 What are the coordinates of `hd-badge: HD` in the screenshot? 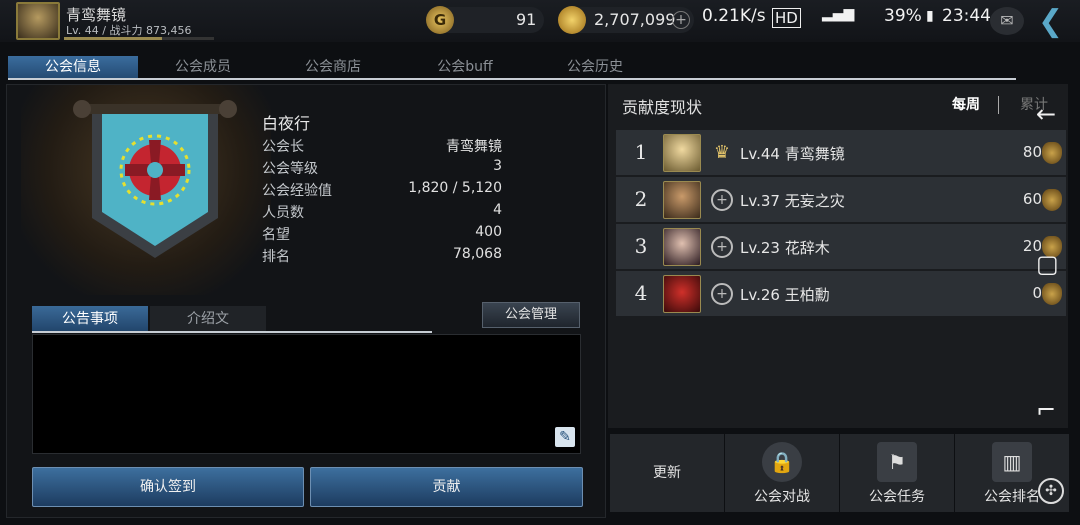 It's located at (786, 18).